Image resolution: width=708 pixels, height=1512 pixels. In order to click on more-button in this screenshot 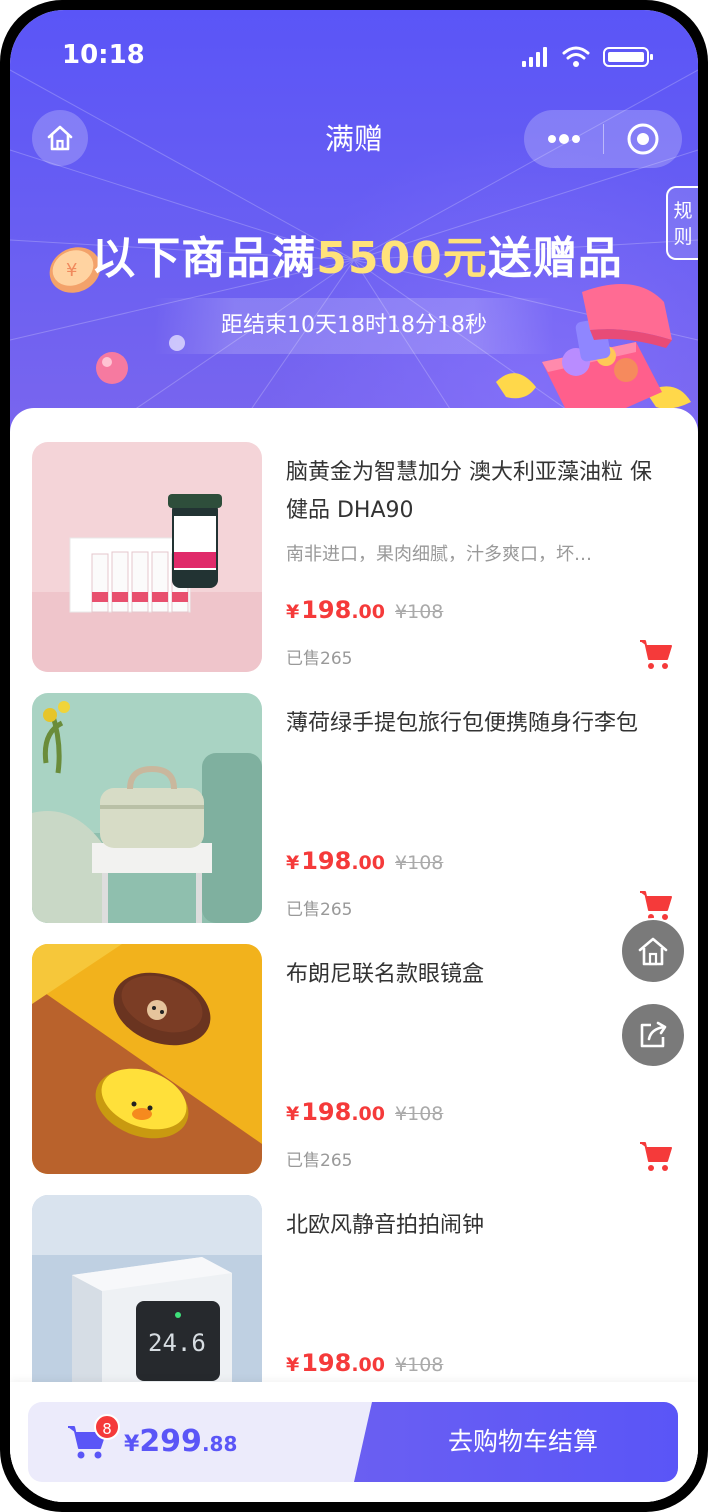, I will do `click(564, 139)`.